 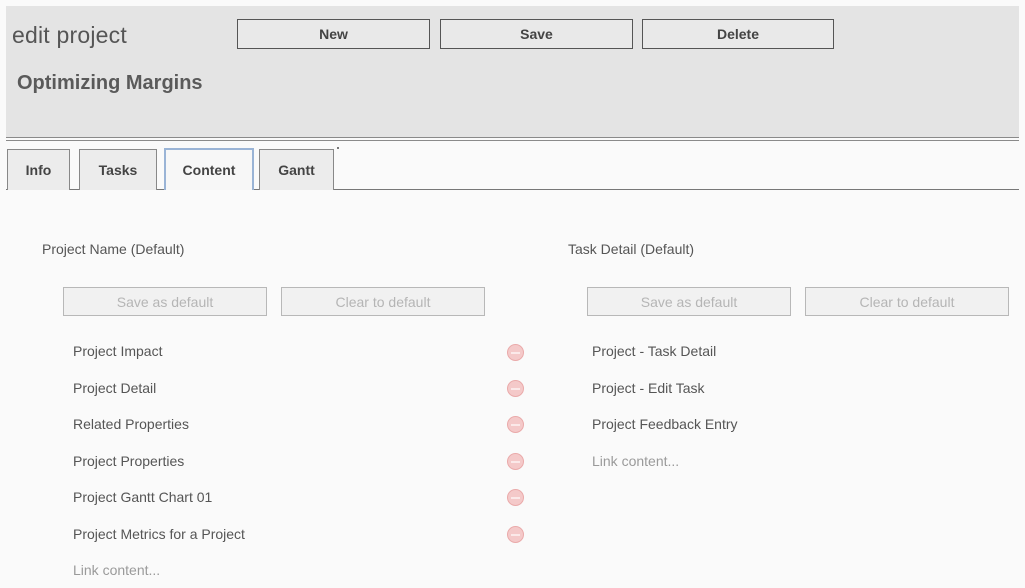 What do you see at coordinates (131, 424) in the screenshot?
I see `left-content-item: Related Properties` at bounding box center [131, 424].